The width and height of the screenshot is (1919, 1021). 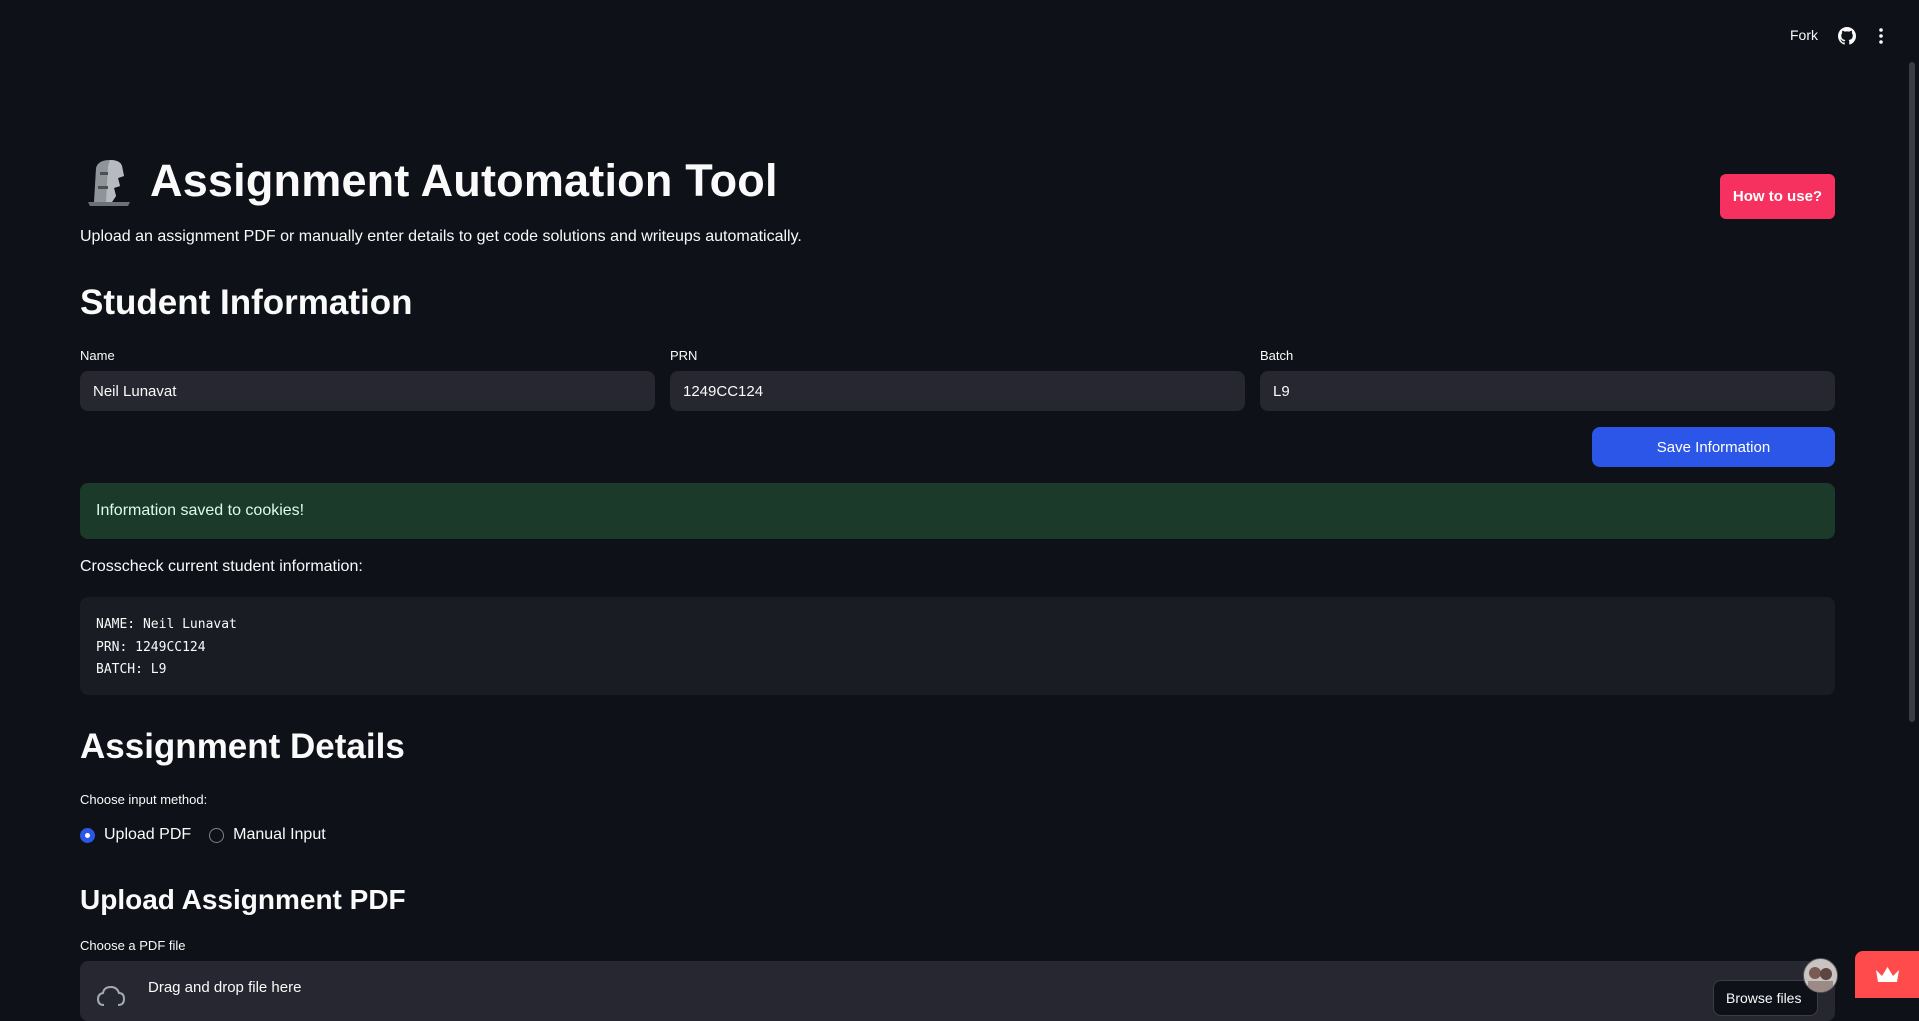 What do you see at coordinates (87, 835) in the screenshot?
I see `radio-selected-indicator` at bounding box center [87, 835].